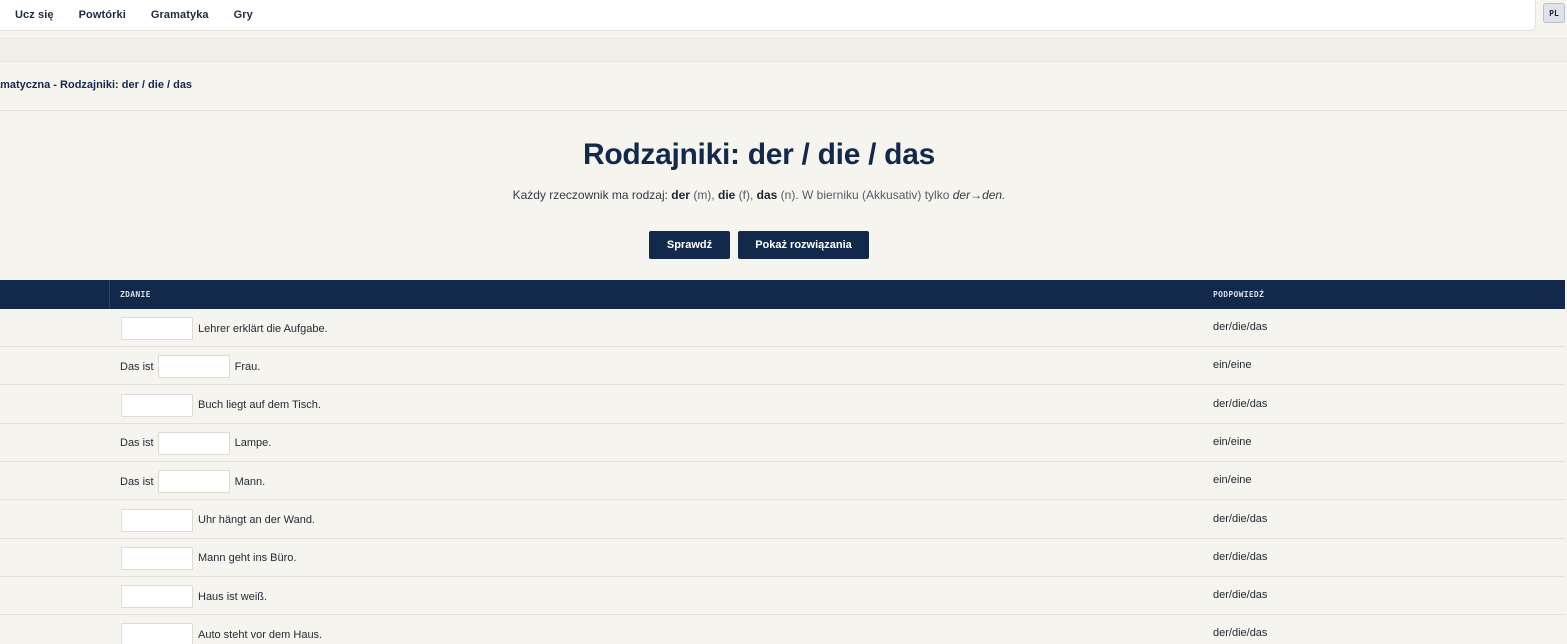 The height and width of the screenshot is (644, 1567). I want to click on subtitle-rule: der→den., so click(979, 195).